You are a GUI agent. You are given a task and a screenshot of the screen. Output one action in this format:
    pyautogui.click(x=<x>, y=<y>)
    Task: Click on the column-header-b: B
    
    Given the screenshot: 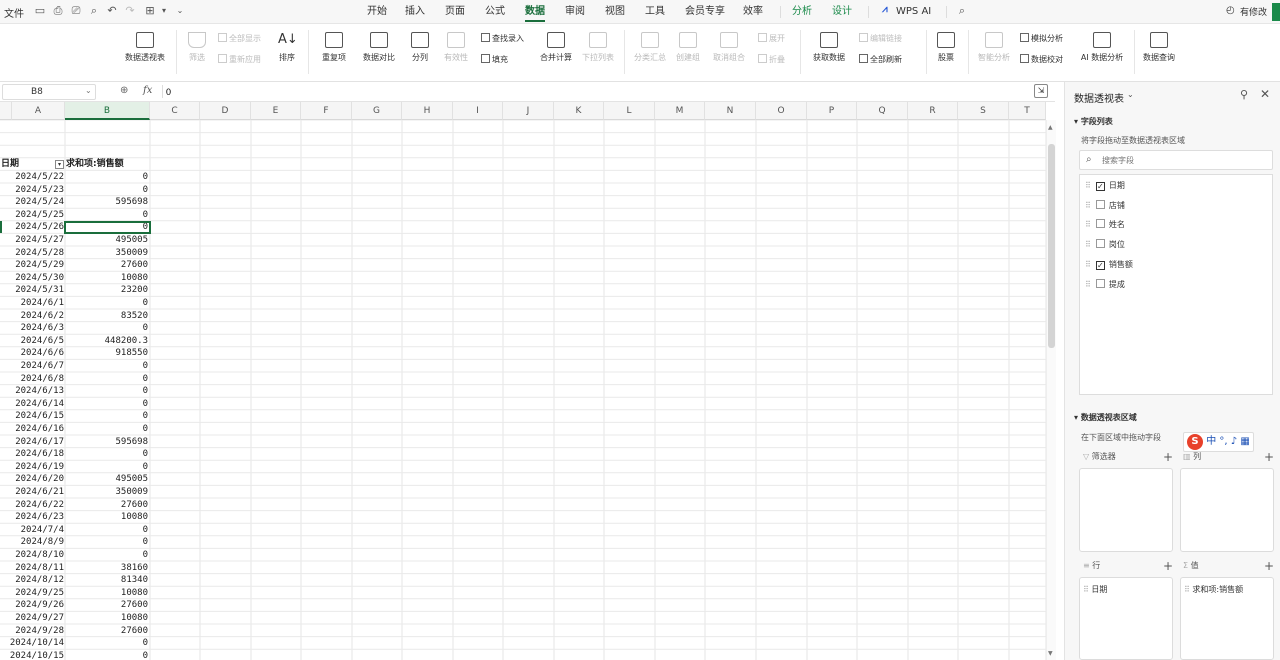 What is the action you would take?
    pyautogui.click(x=107, y=111)
    